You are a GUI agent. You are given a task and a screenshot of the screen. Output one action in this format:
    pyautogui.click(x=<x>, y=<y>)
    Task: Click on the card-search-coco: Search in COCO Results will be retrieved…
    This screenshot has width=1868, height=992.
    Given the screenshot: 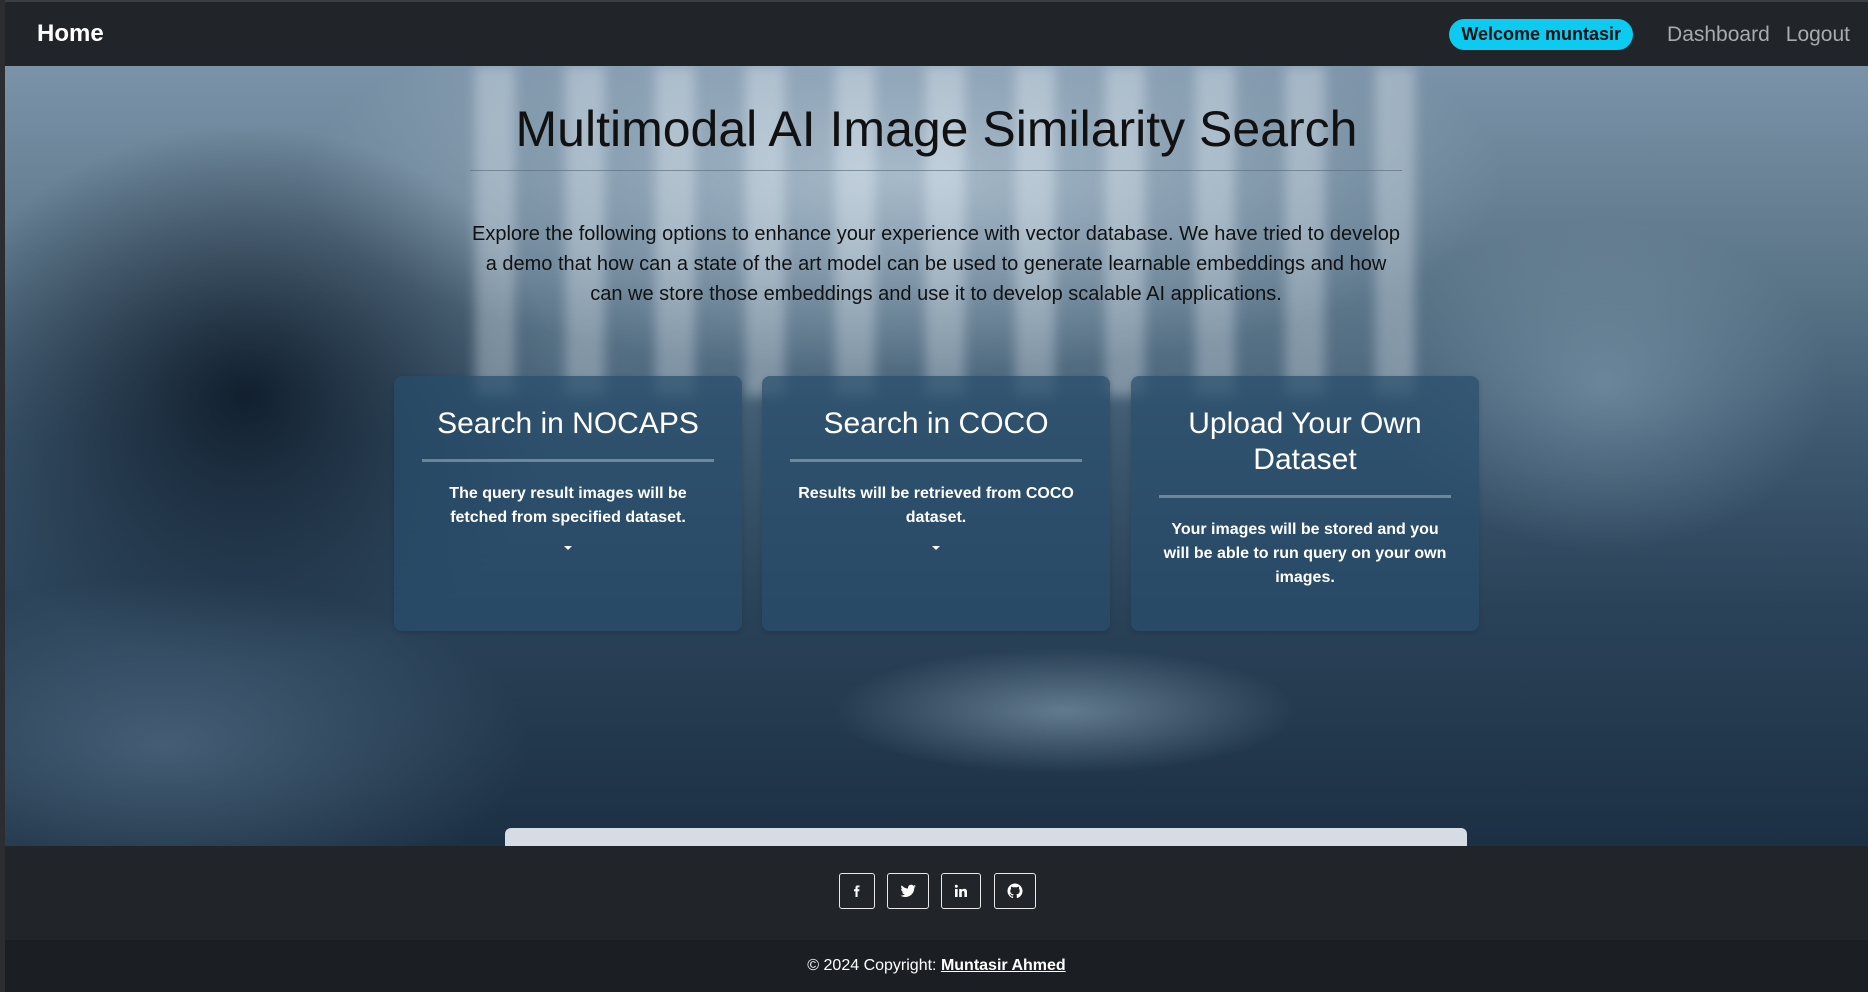 What is the action you would take?
    pyautogui.click(x=936, y=503)
    